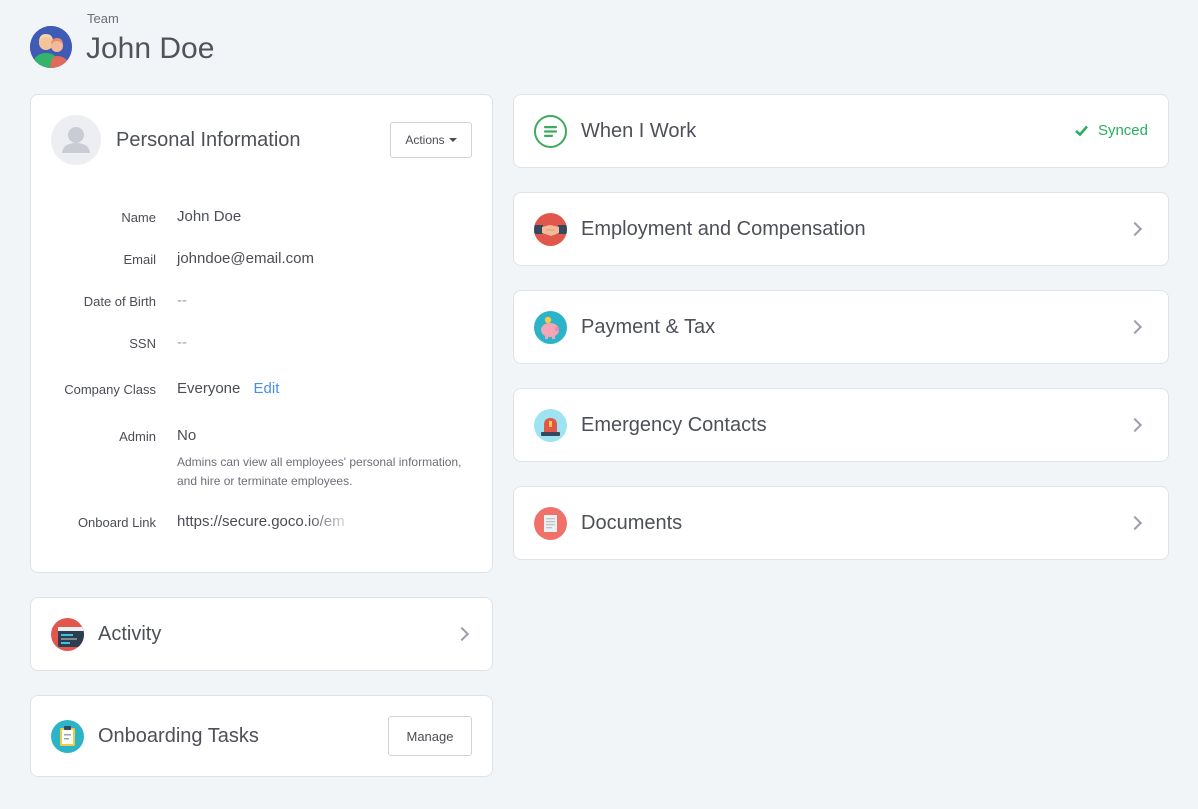 This screenshot has height=809, width=1198. Describe the element at coordinates (110, 389) in the screenshot. I see `company-class-label: Company Class` at that location.